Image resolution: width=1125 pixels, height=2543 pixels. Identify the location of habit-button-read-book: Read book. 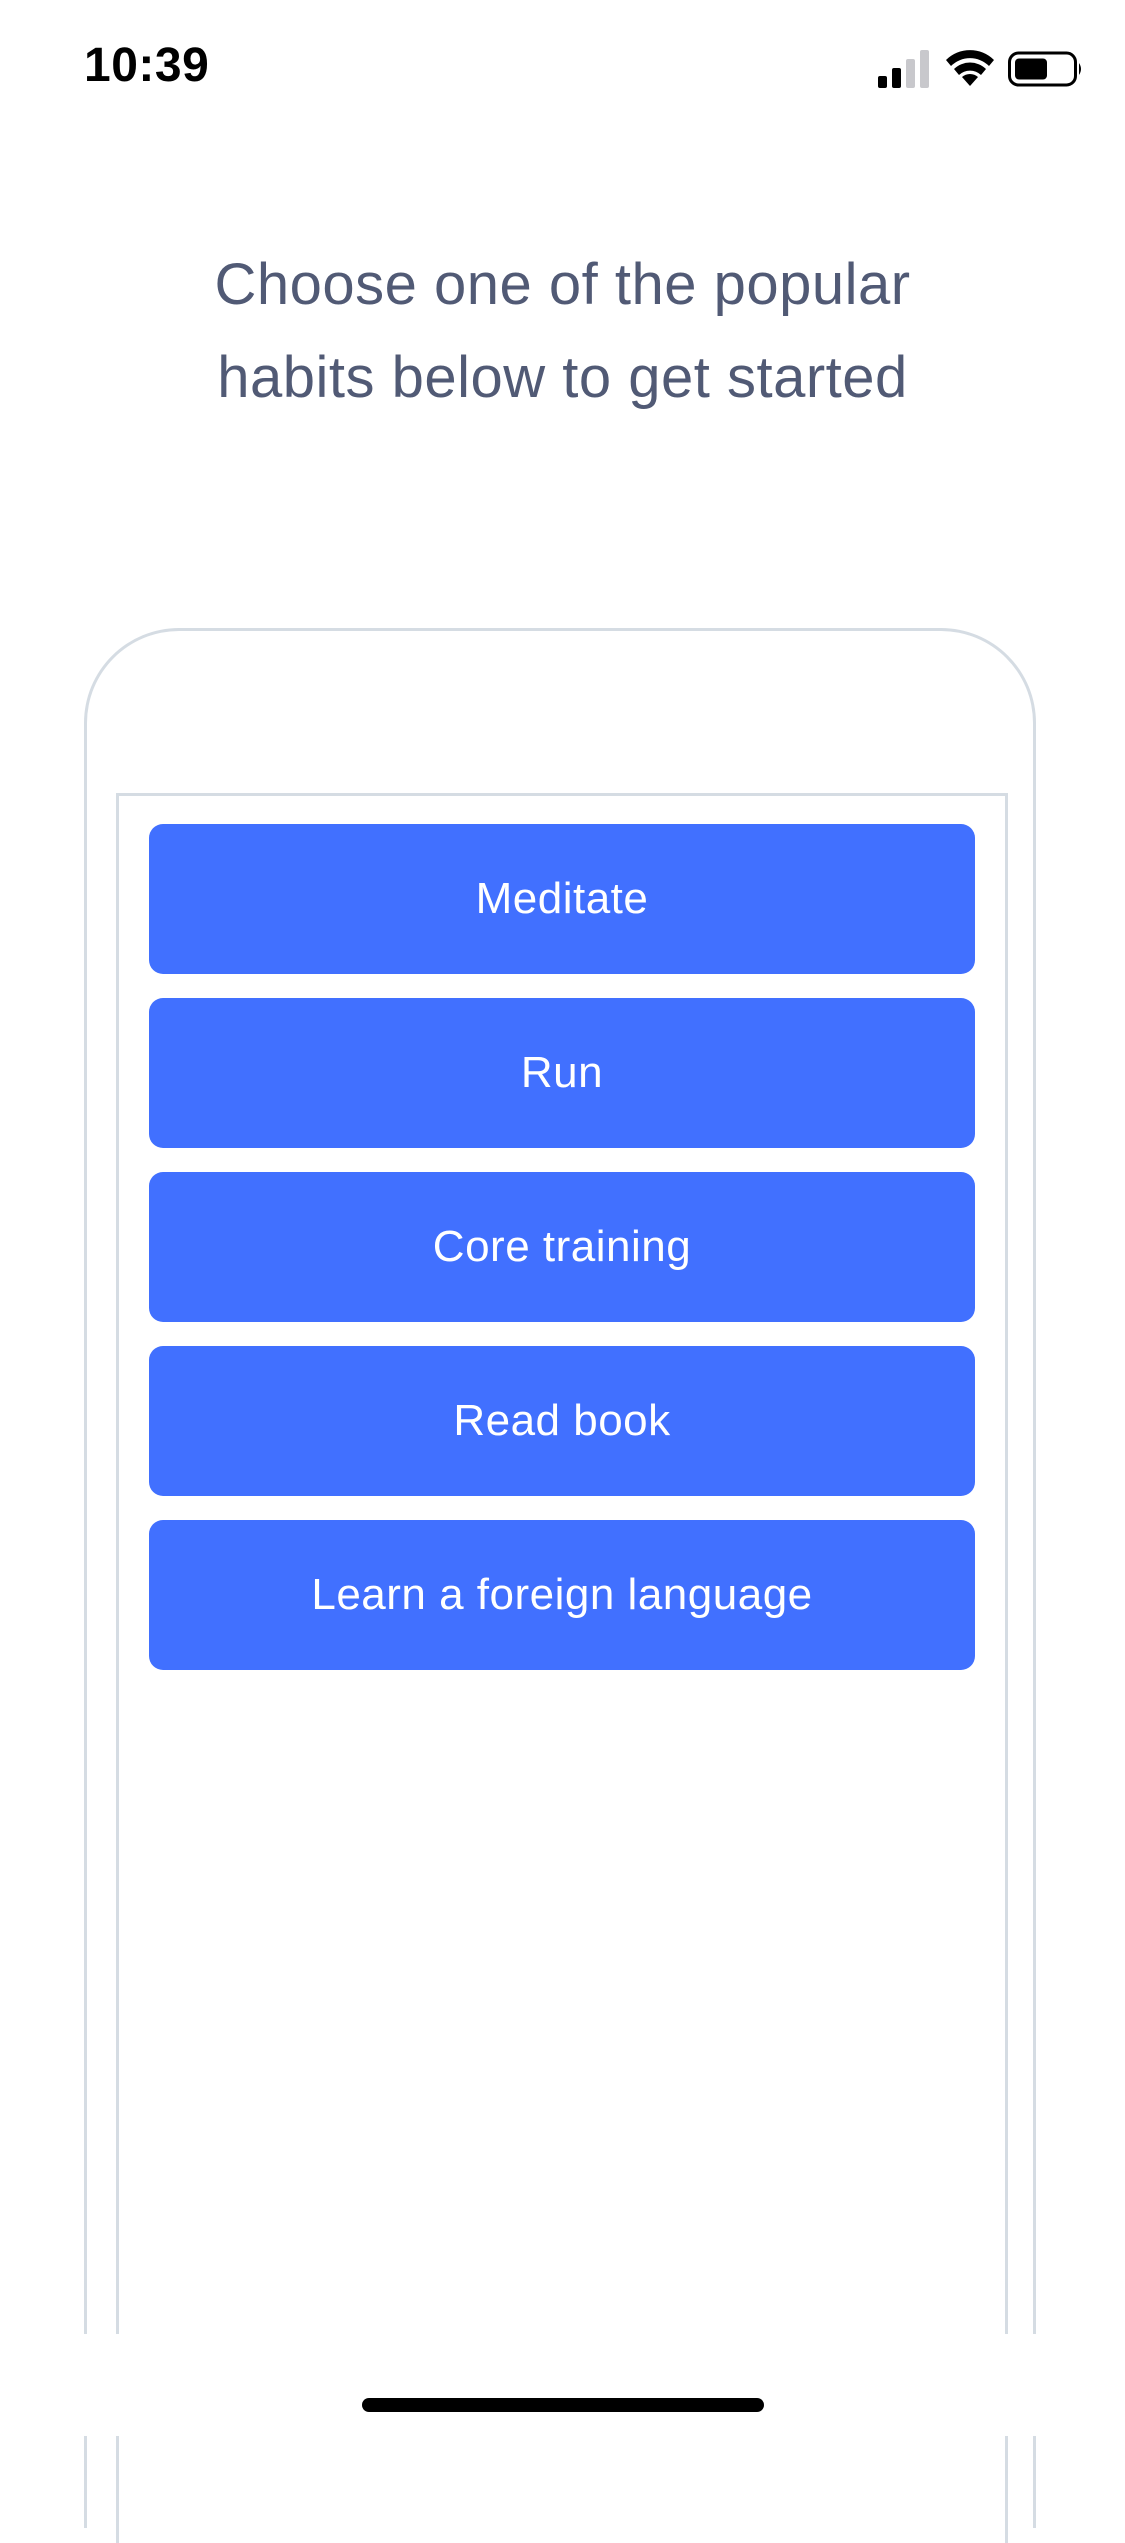
(562, 1421).